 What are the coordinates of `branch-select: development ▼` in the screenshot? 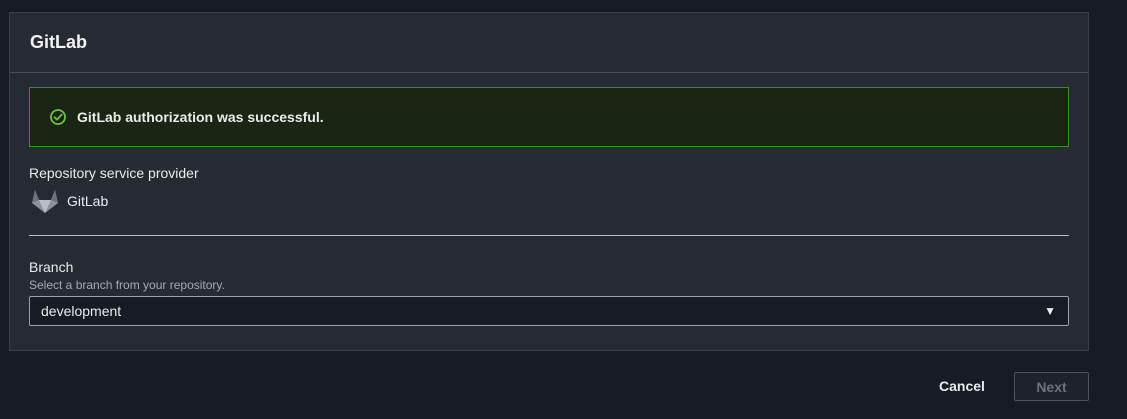 It's located at (549, 311).